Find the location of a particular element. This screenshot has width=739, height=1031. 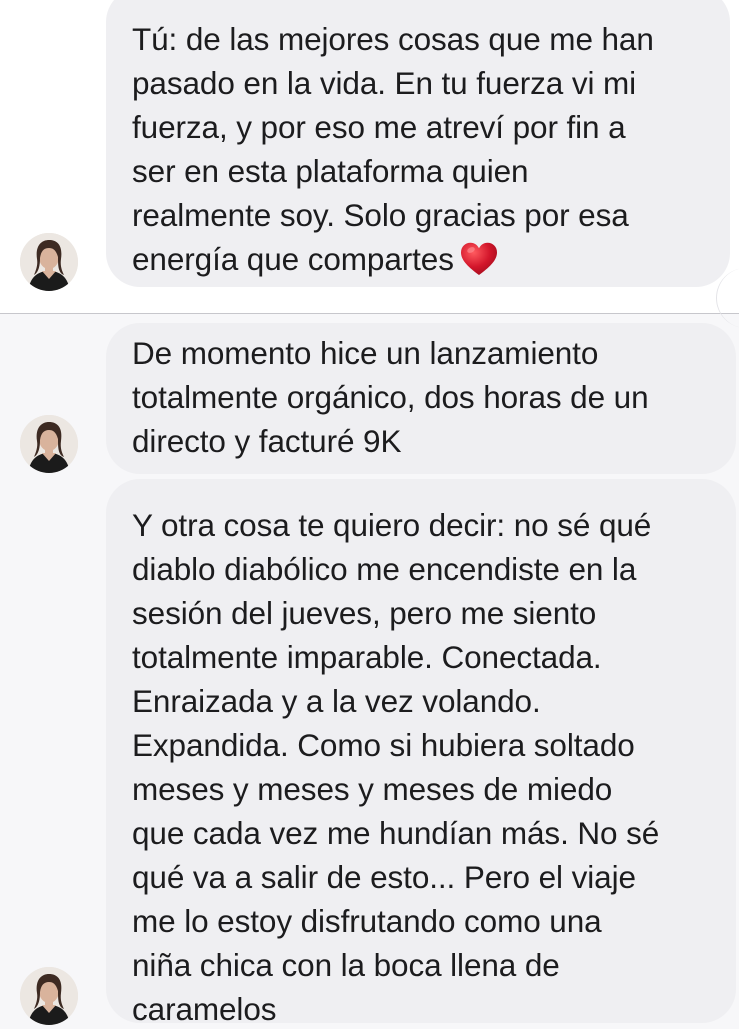

message-line: Tú: de las mejores cosas que me han is located at coordinates (393, 39).